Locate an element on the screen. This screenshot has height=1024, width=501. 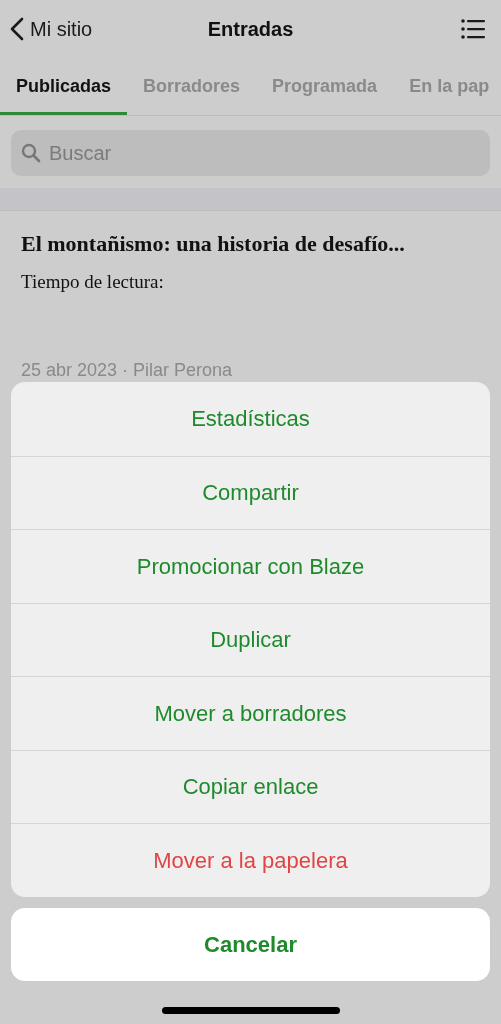
search-field: Buscar is located at coordinates (250, 153).